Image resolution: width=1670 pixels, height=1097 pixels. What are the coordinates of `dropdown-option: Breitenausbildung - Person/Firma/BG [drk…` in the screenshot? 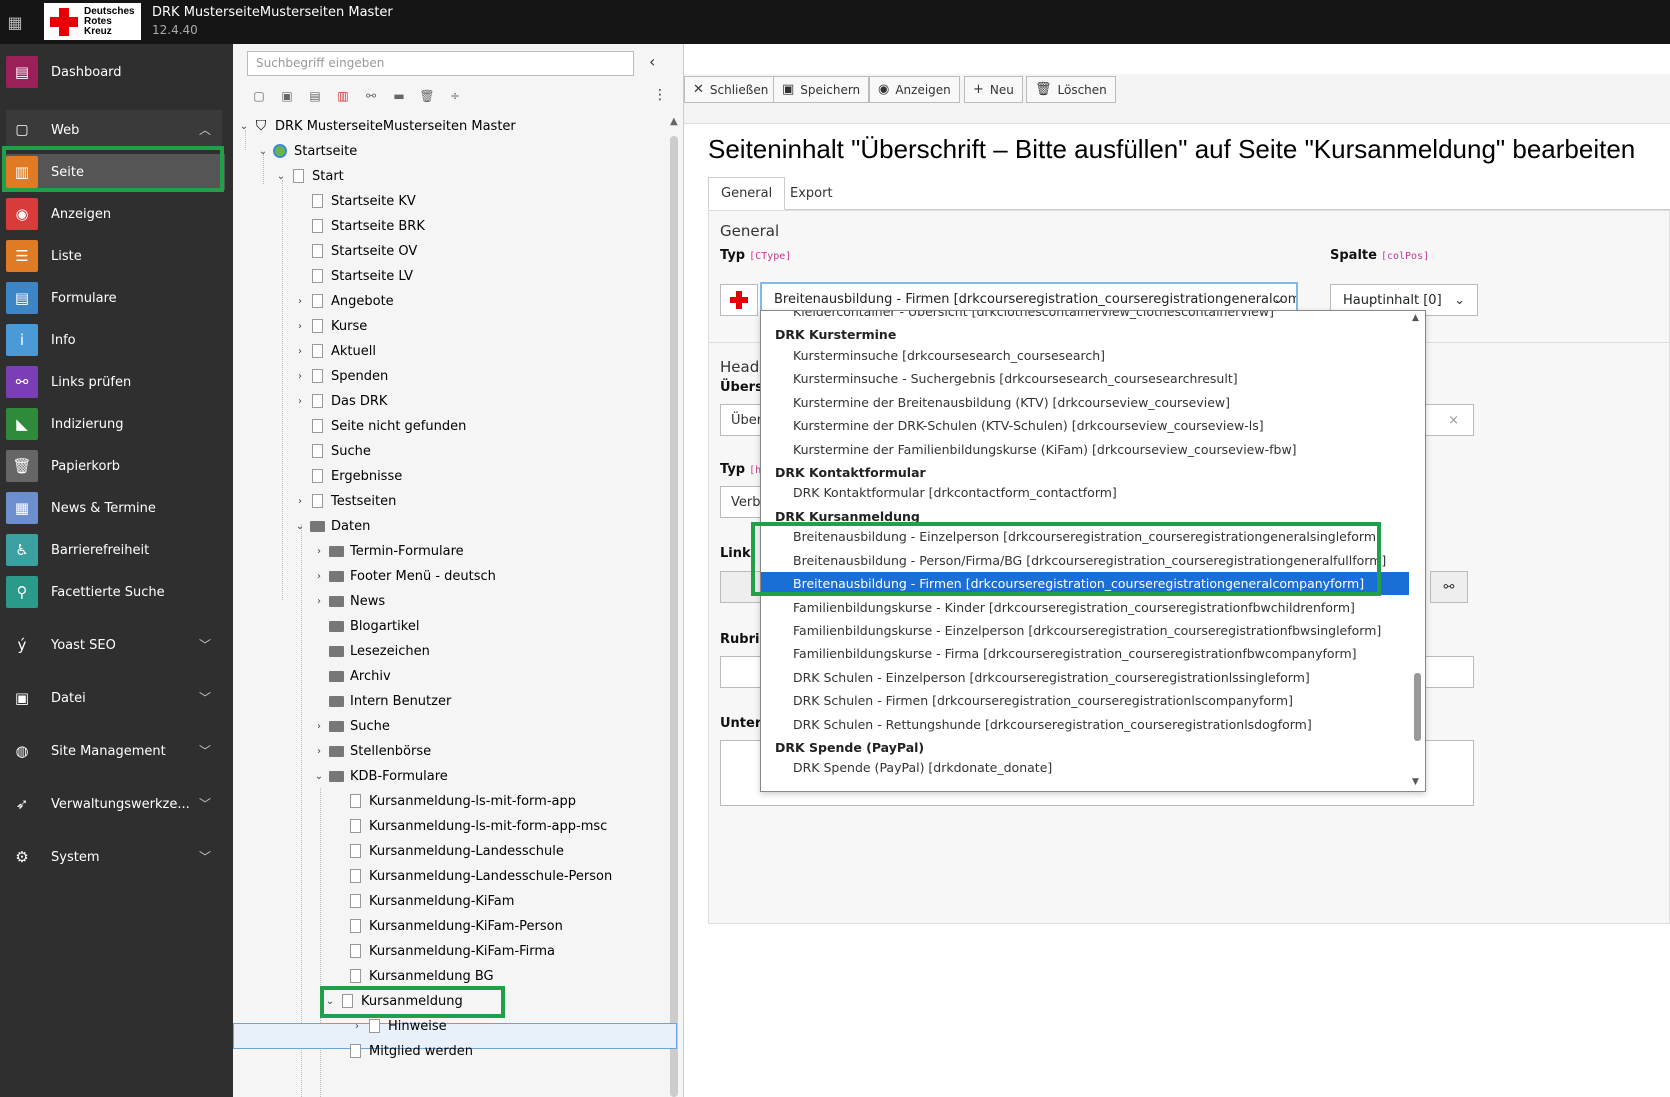 It's located at (1085, 560).